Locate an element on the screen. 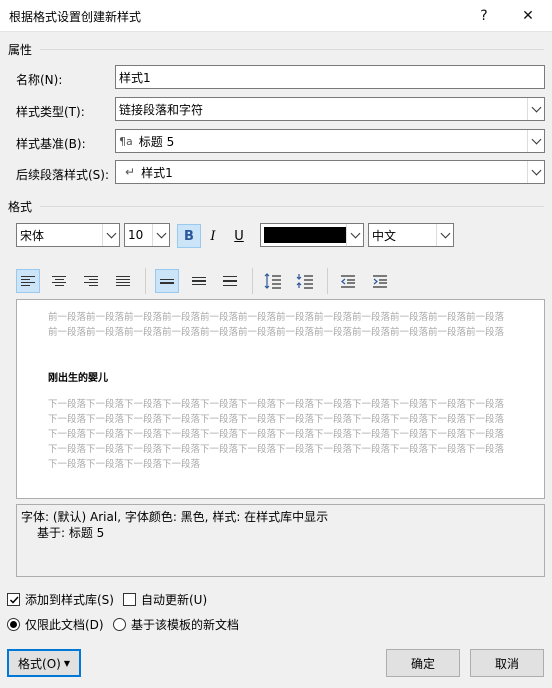 This screenshot has height=688, width=552. dropdown-arrow-icon: ▼ is located at coordinates (66, 663).